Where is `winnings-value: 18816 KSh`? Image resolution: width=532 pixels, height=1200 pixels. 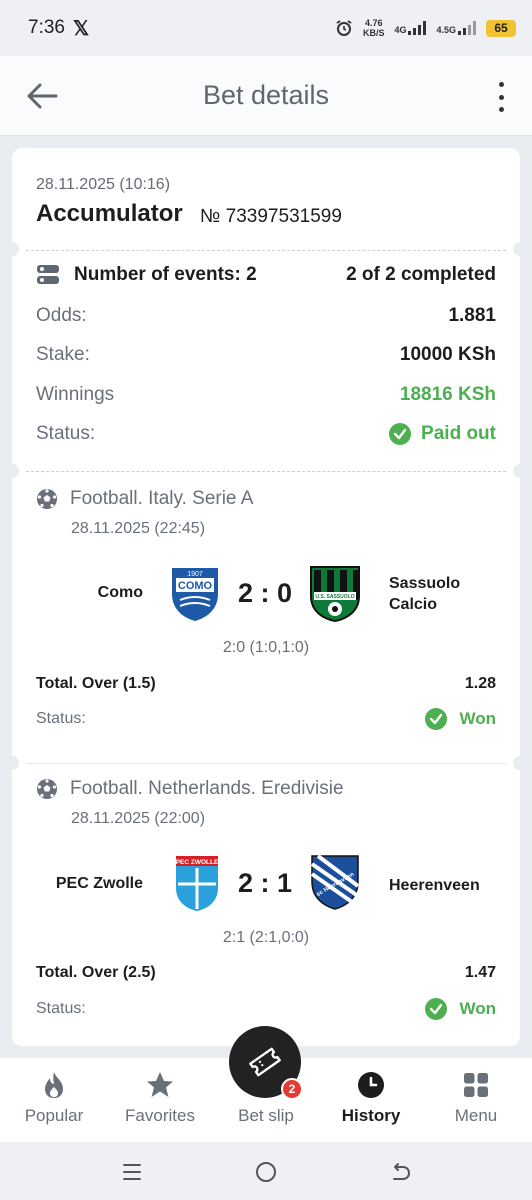
winnings-value: 18816 KSh is located at coordinates (447, 394).